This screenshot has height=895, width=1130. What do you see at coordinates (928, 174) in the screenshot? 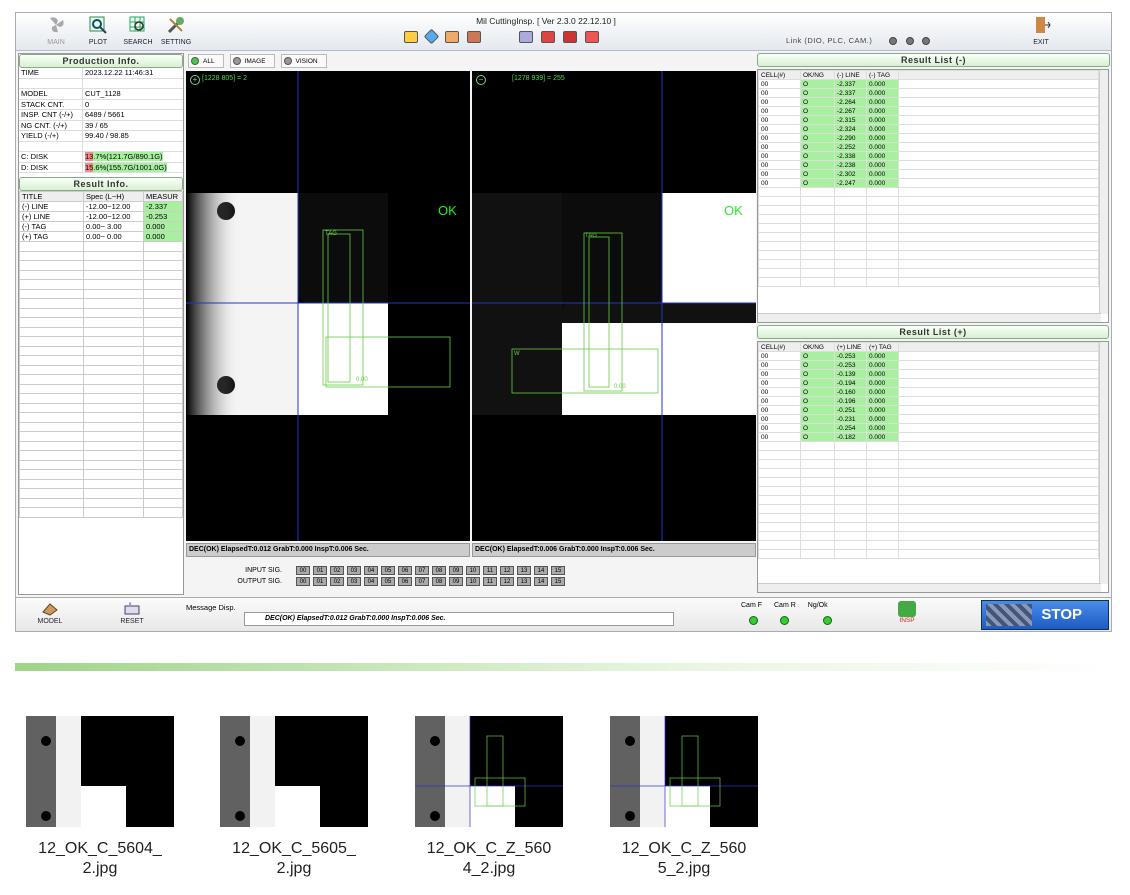
I see `list-row: 00 O -2.302 0.000` at bounding box center [928, 174].